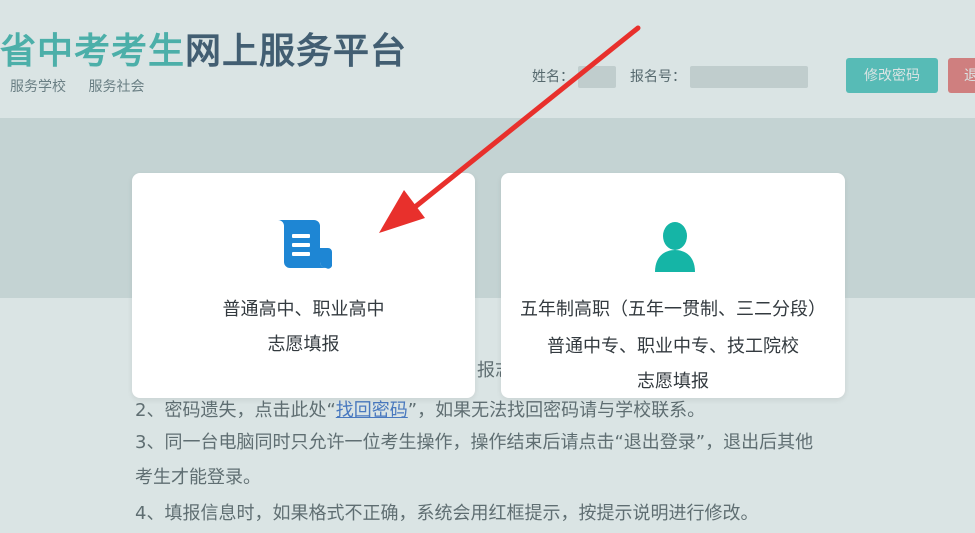 This screenshot has width=975, height=533. What do you see at coordinates (303, 285) in the screenshot?
I see `card-general-high-school: 普通高中、职业高中 志愿填报` at bounding box center [303, 285].